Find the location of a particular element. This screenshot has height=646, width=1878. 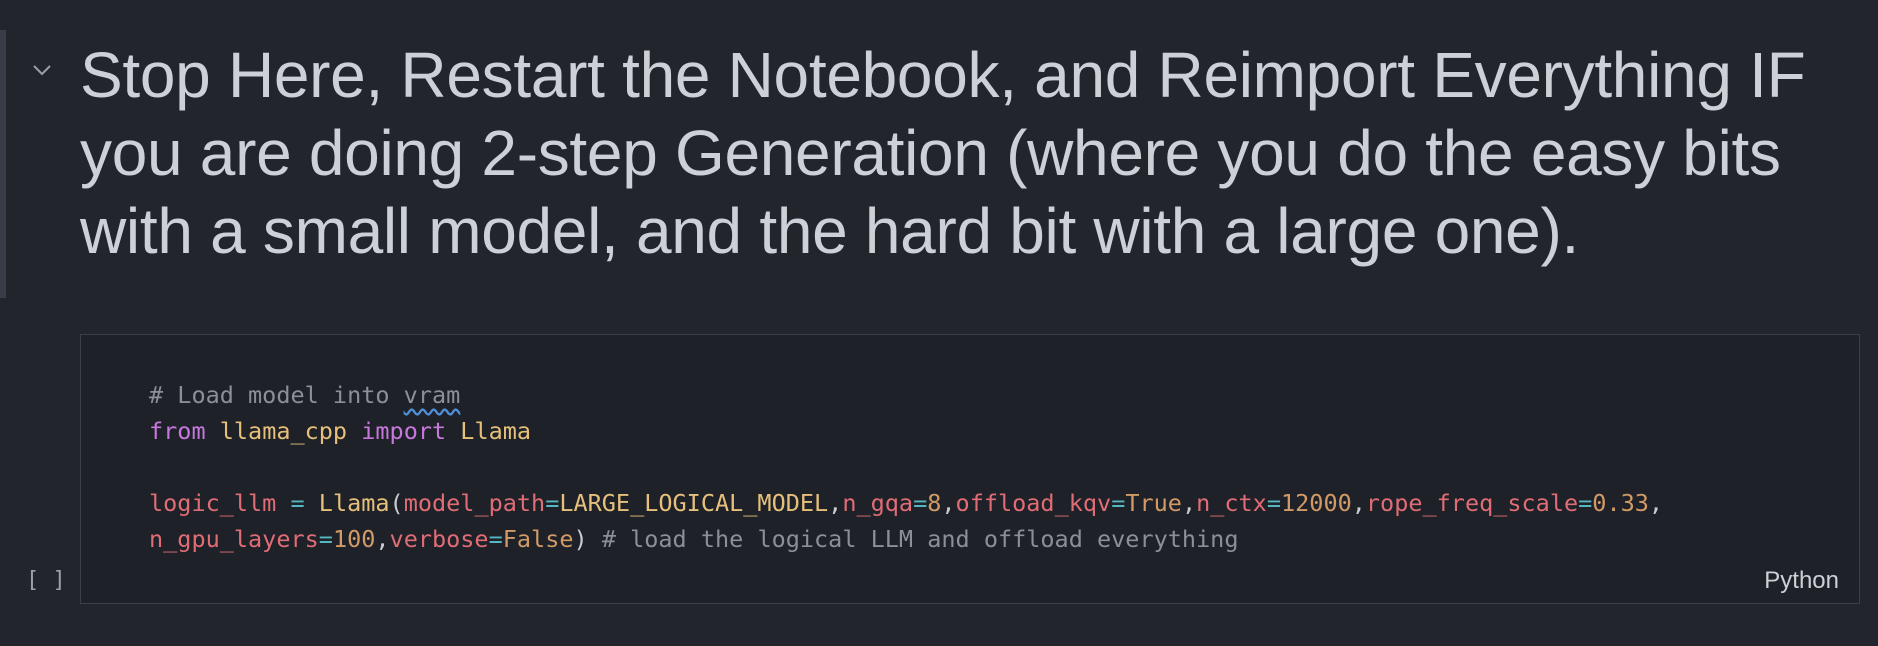

call-class: Llama is located at coordinates (354, 503).